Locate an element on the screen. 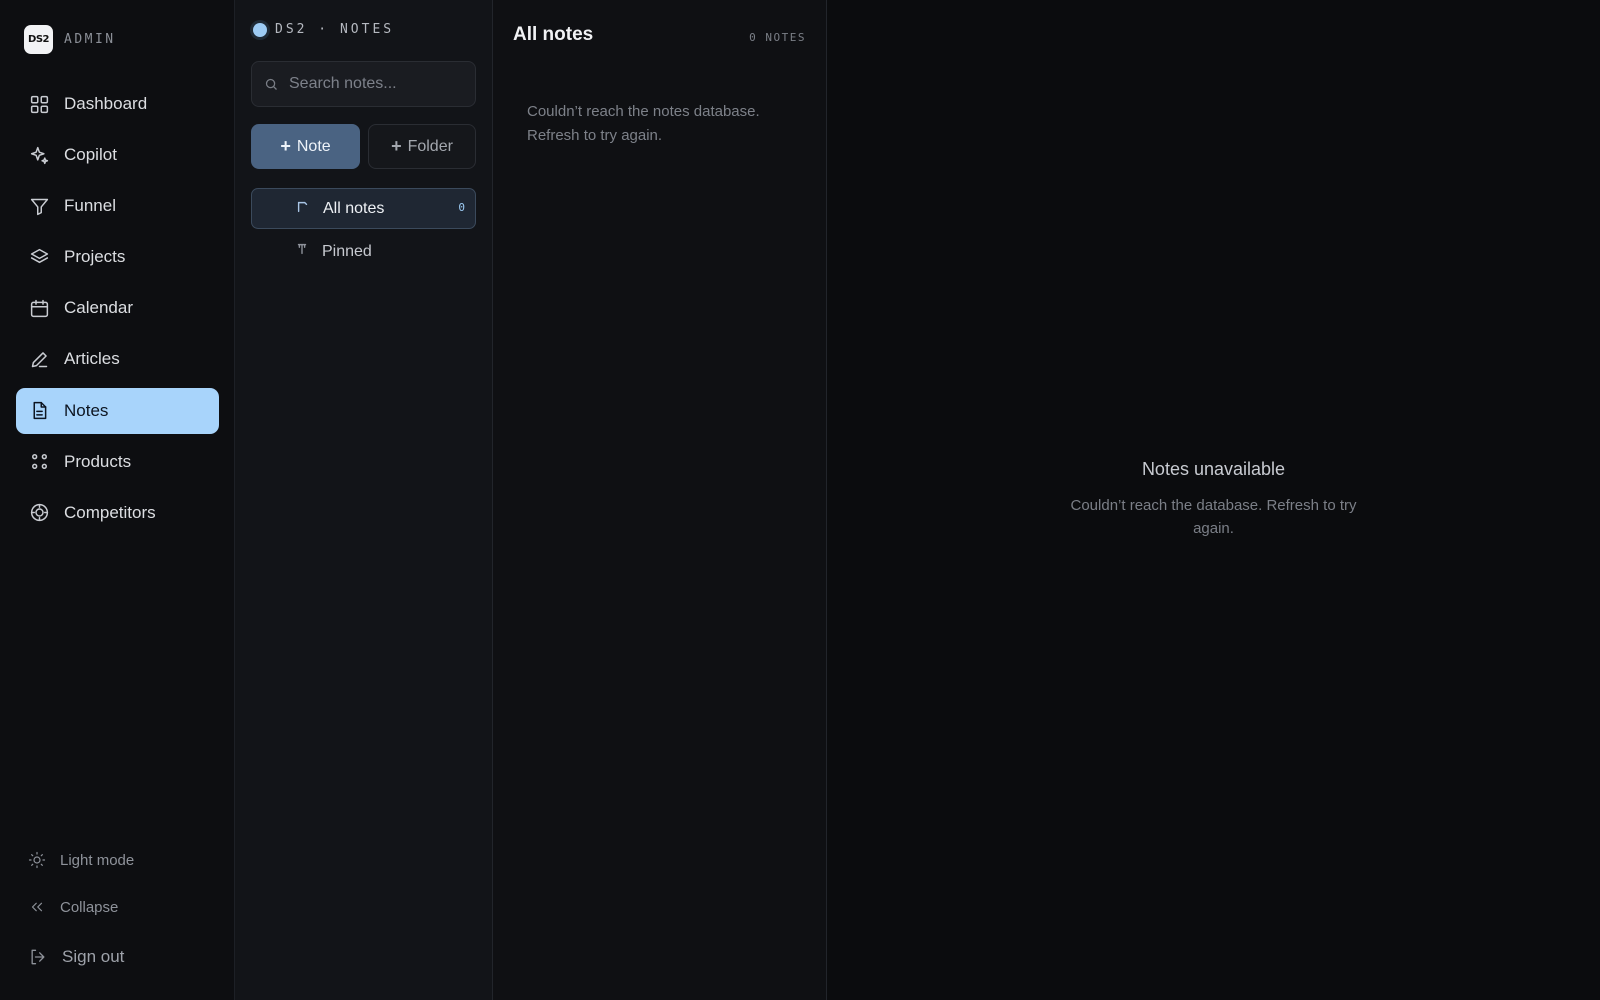 This screenshot has width=1600, height=1000. logo-text: DS2 is located at coordinates (38, 39).